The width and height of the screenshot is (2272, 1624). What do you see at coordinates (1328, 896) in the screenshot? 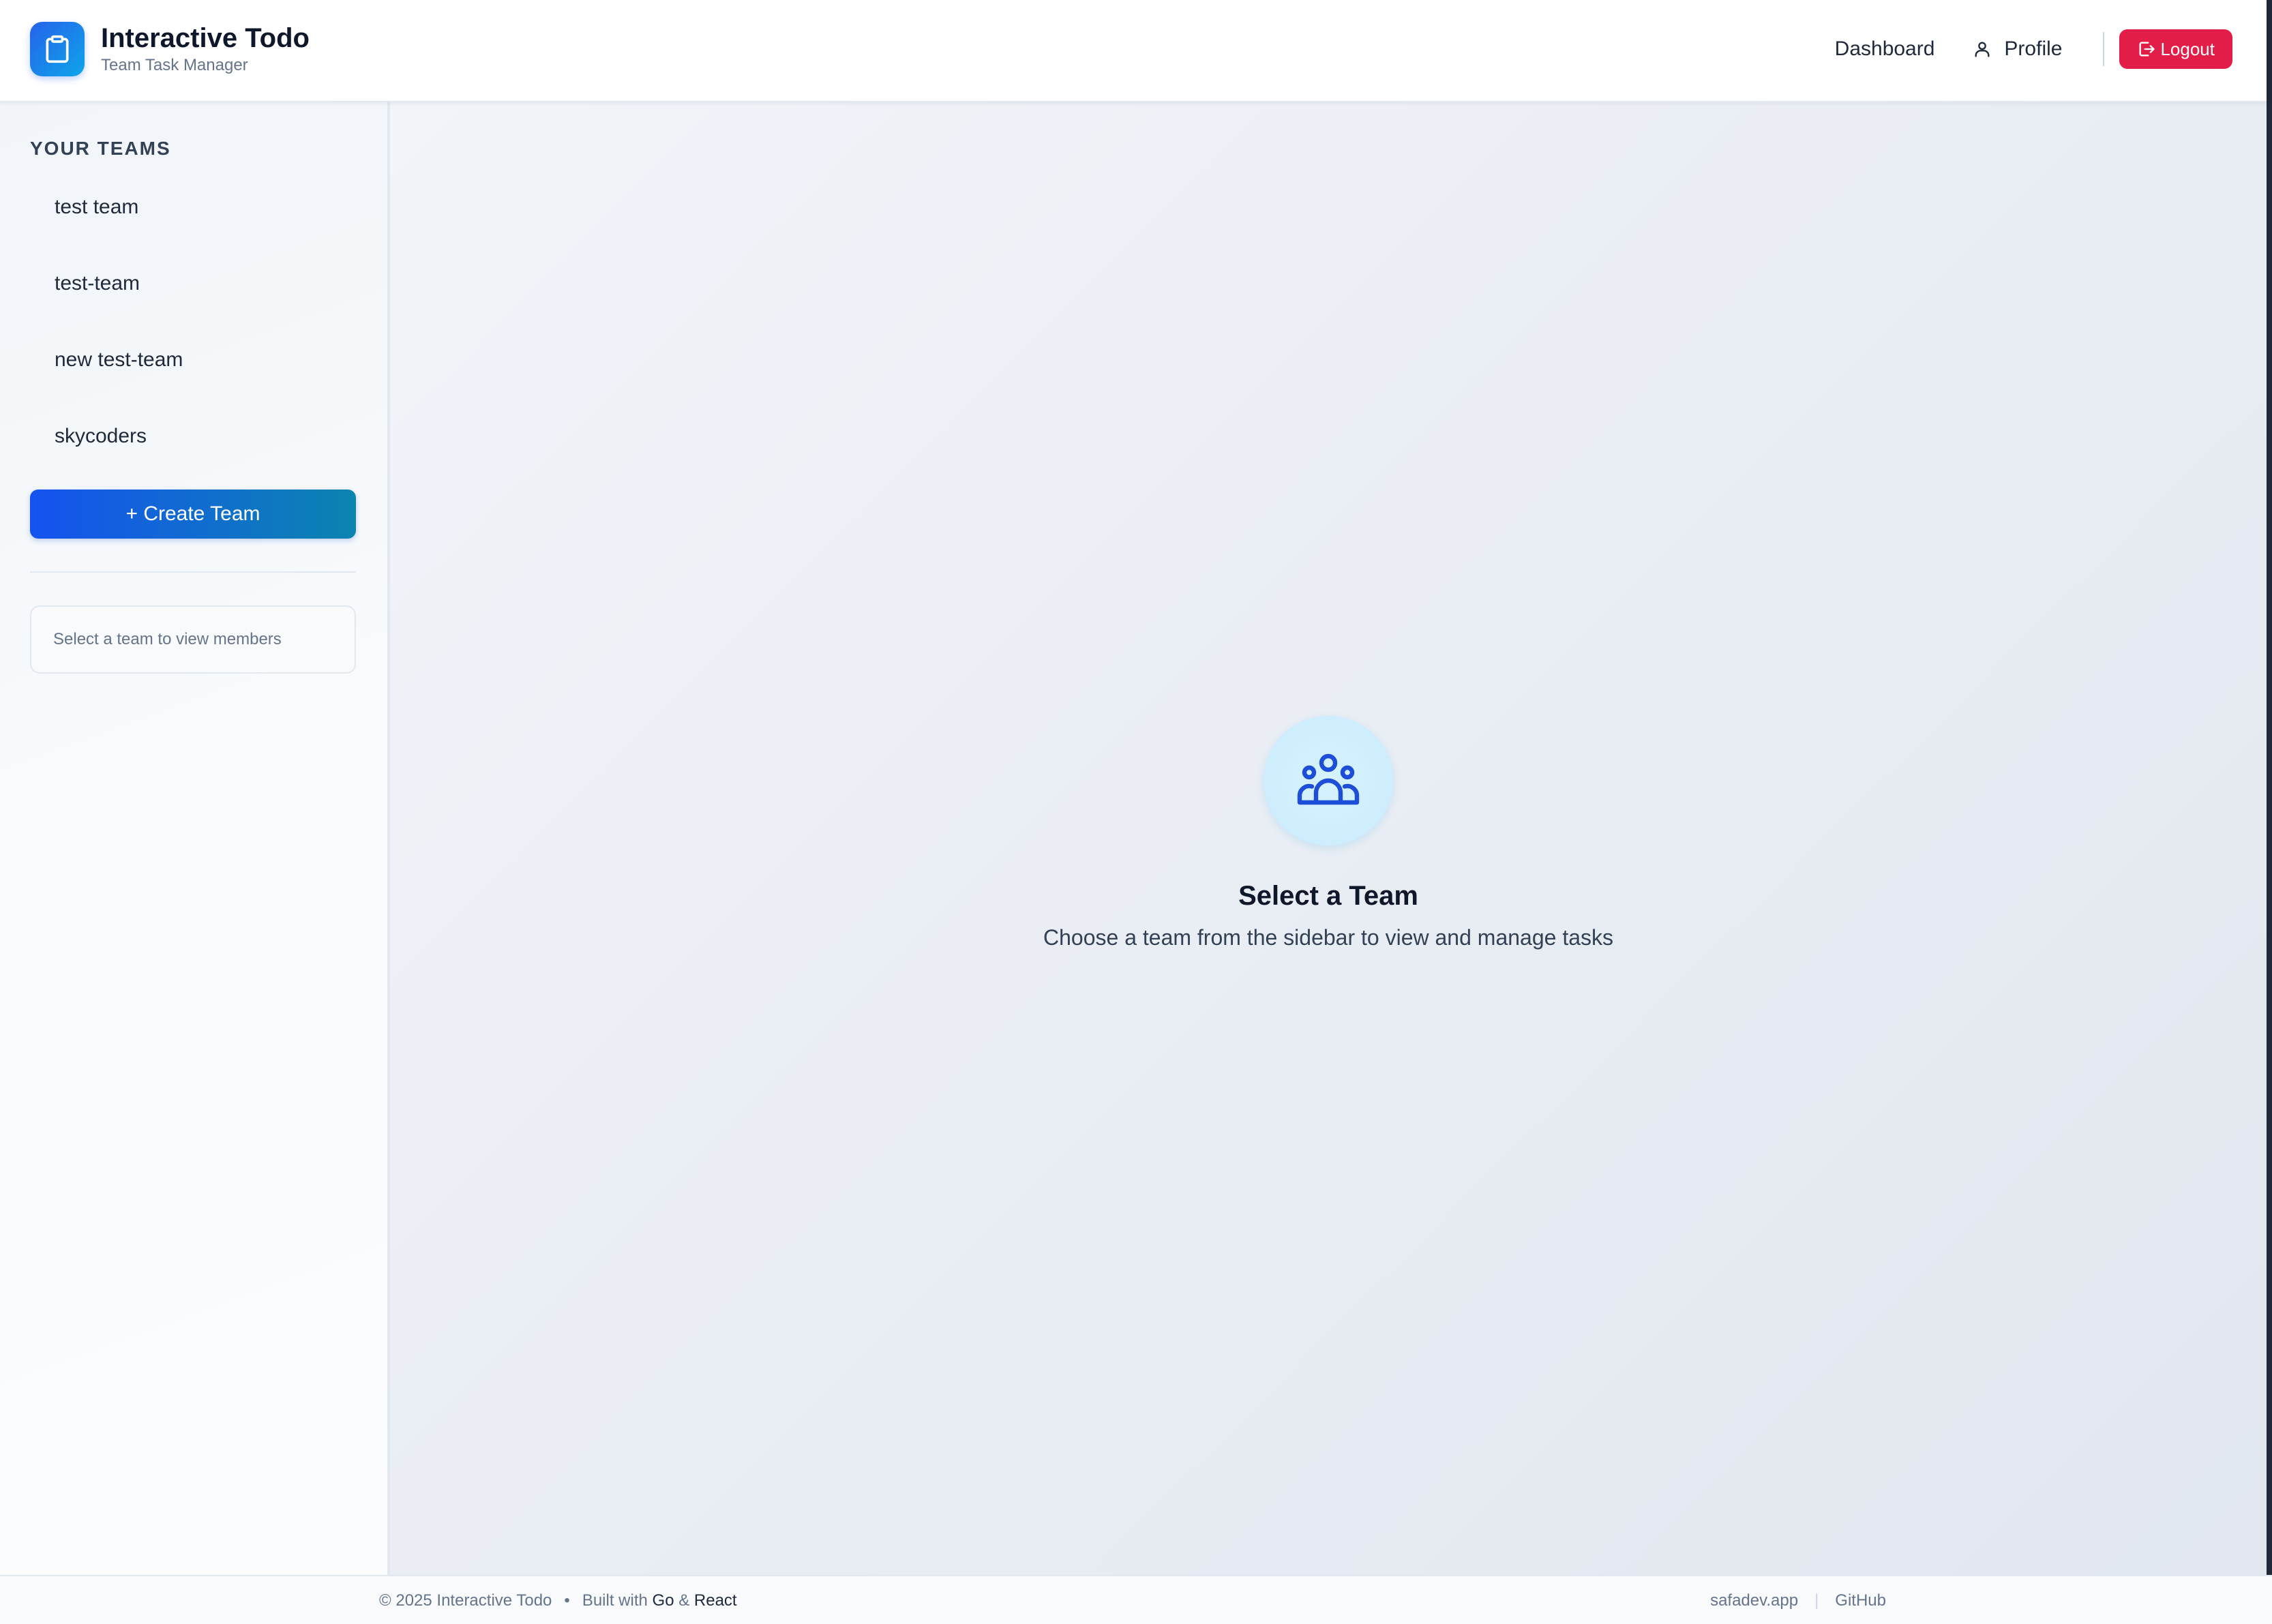
I see `empty-state-title: Select a Team` at bounding box center [1328, 896].